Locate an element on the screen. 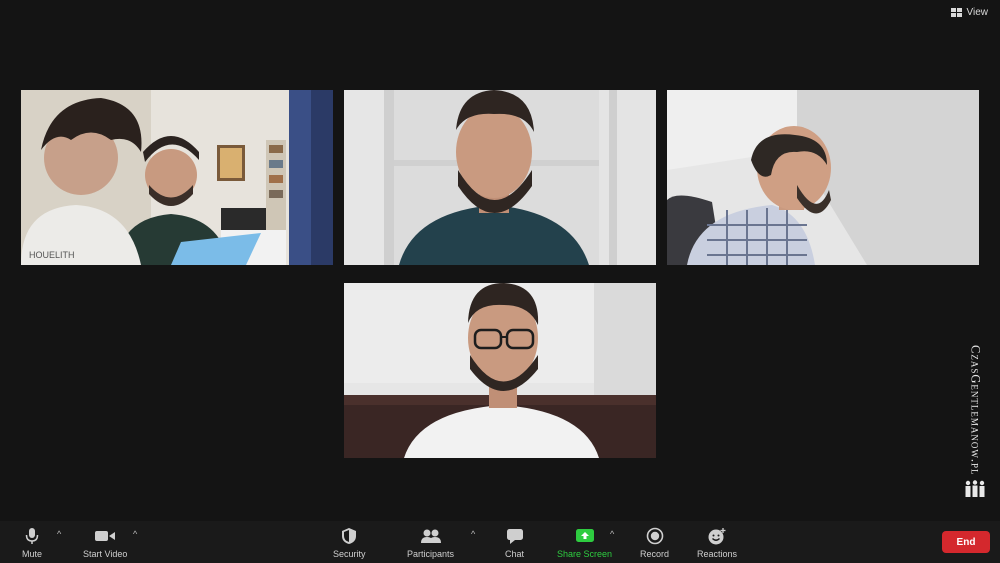 This screenshot has height=563, width=1000. record-icon is located at coordinates (654, 536).